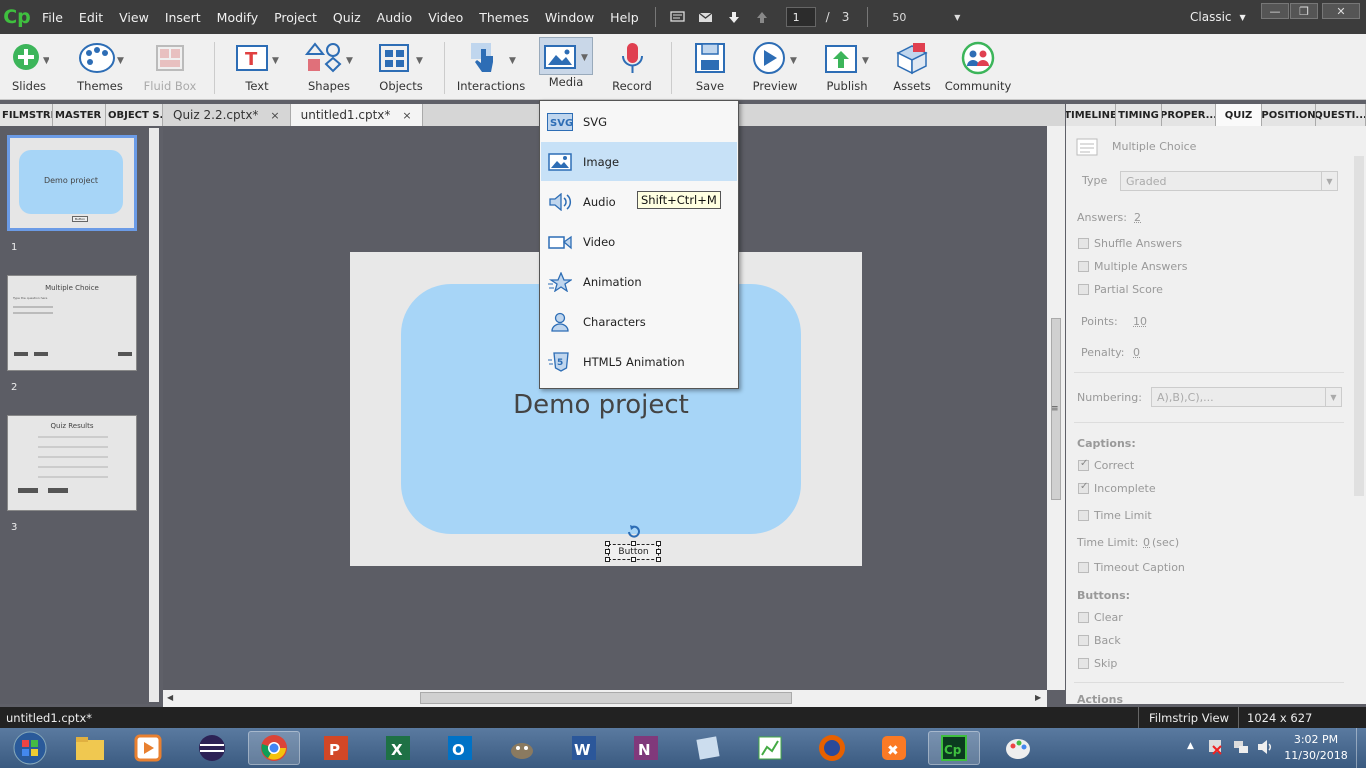 The height and width of the screenshot is (768, 1366). Describe the element at coordinates (770, 748) in the screenshot. I see `chart-app-icon` at that location.